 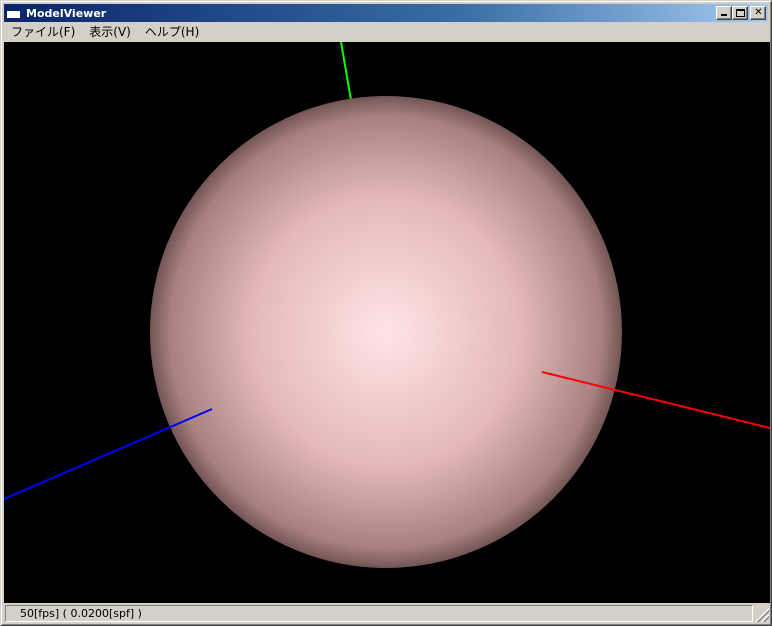 What do you see at coordinates (762, 615) in the screenshot?
I see `resize-grip-icon` at bounding box center [762, 615].